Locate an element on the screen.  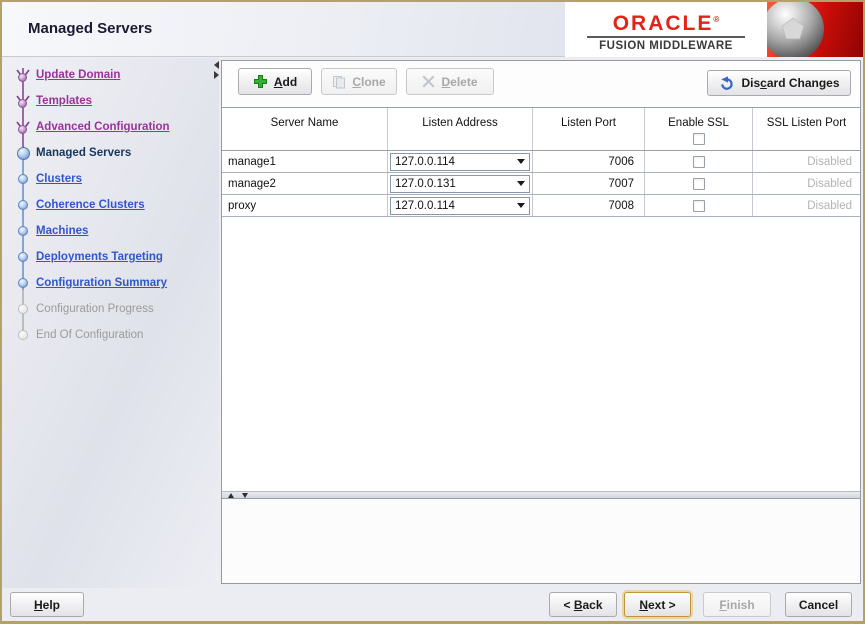
panel-splitter-handle is located at coordinates (216, 70).